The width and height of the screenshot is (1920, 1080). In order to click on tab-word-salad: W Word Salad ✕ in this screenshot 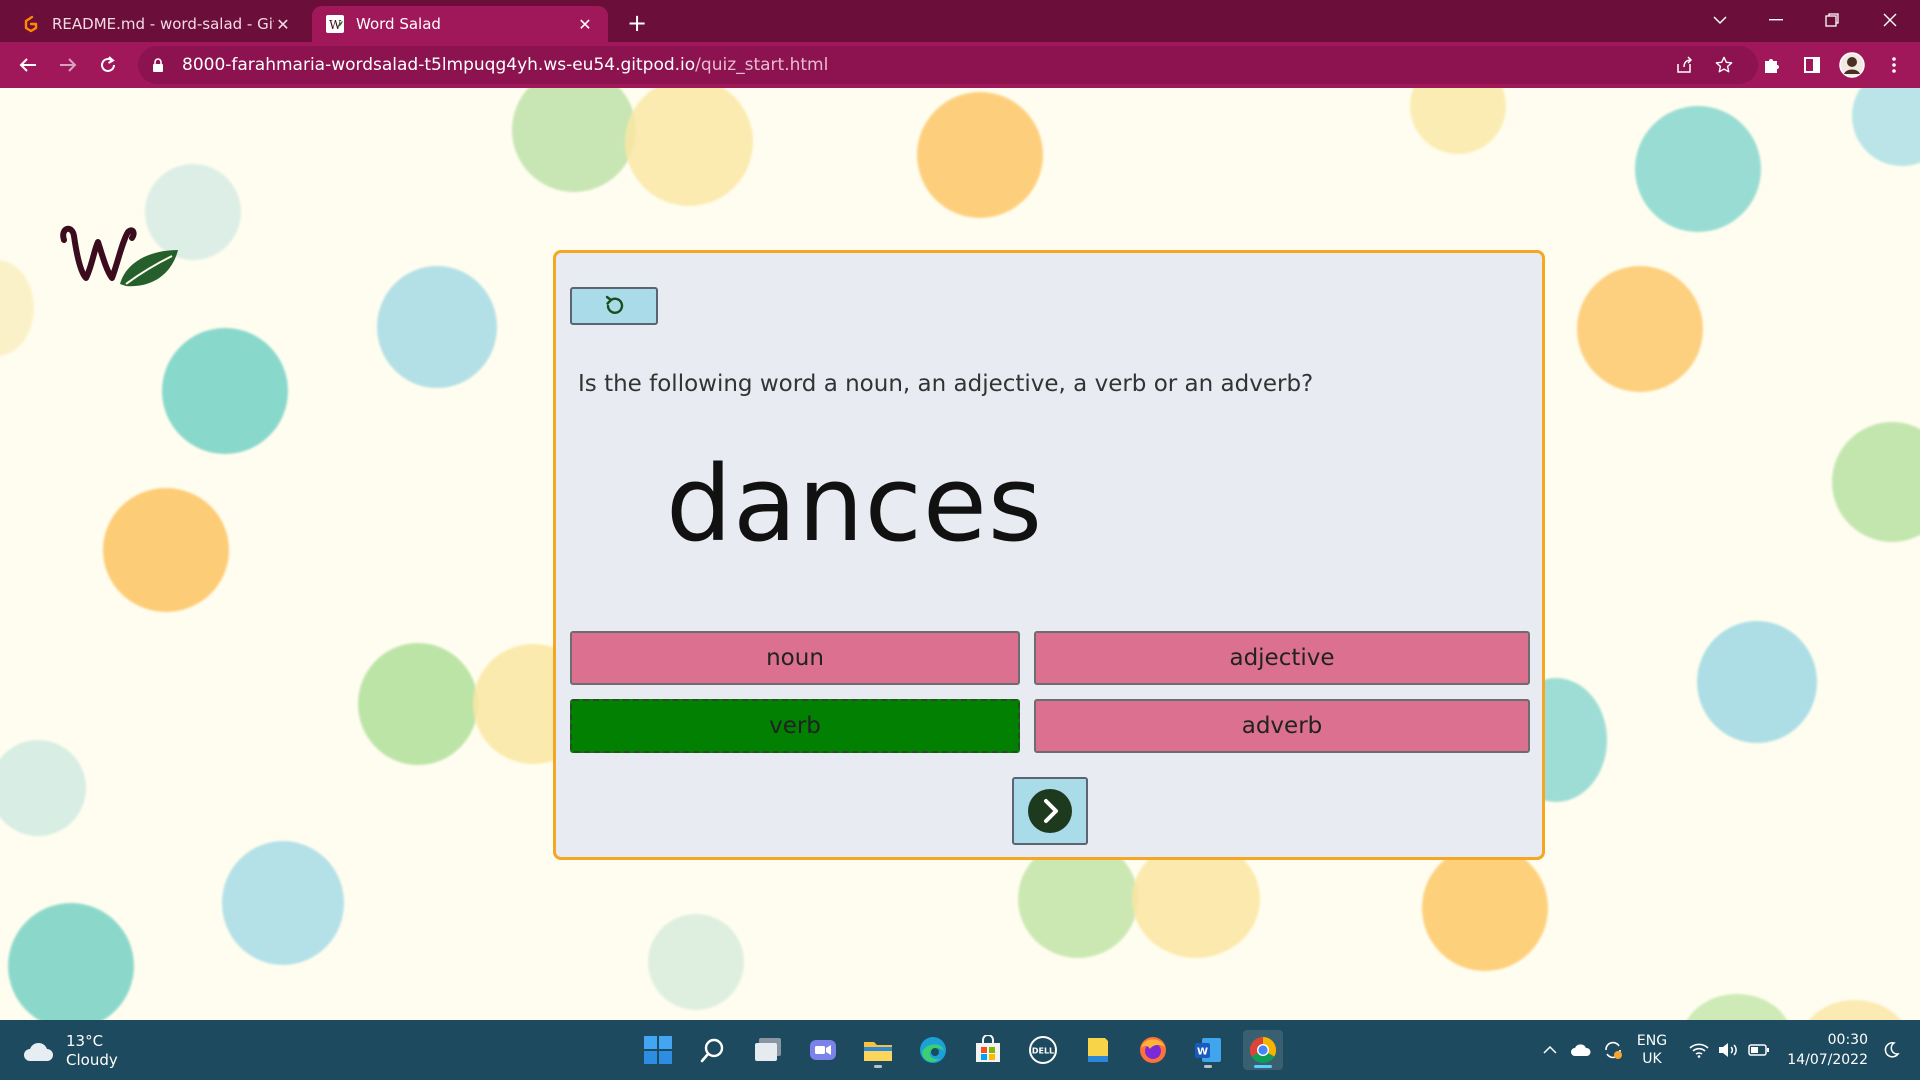, I will do `click(460, 24)`.